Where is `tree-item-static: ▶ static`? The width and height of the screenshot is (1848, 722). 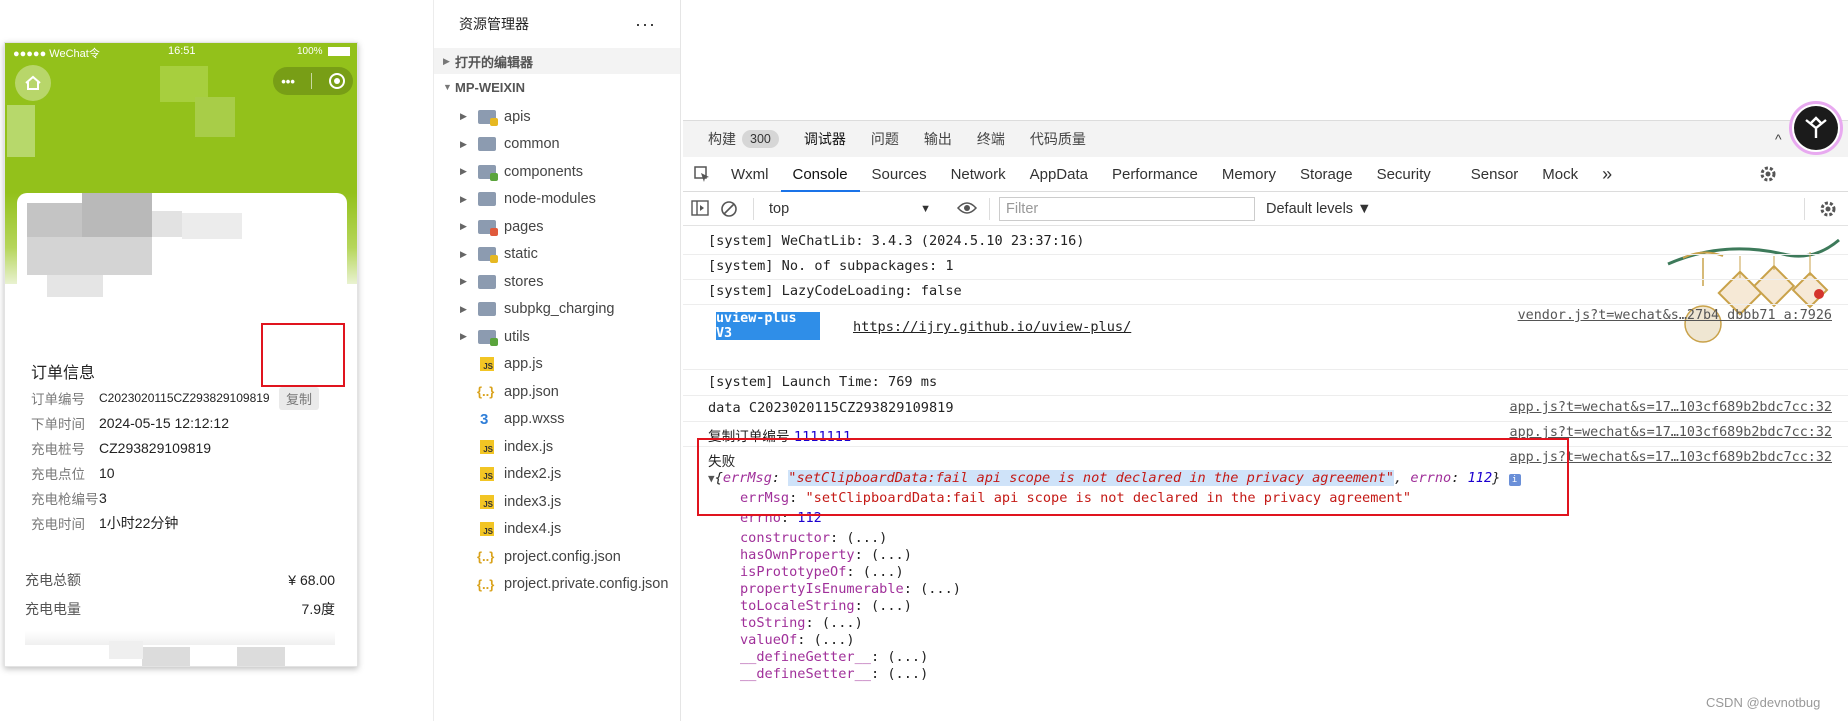 tree-item-static: ▶ static is located at coordinates (557, 255).